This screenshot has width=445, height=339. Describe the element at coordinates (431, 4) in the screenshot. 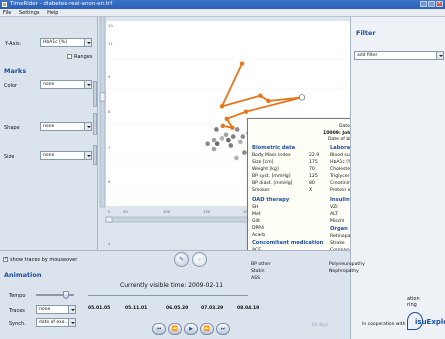

I see `maximize-button: □` at that location.